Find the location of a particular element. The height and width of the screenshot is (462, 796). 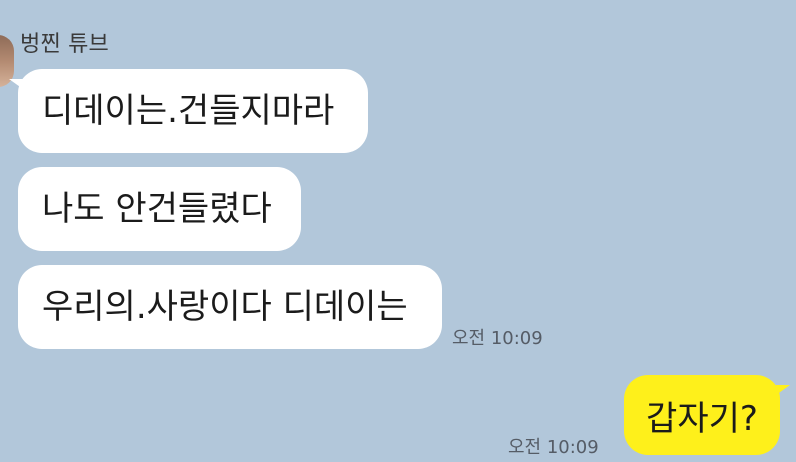

incoming-timestamp: 오전 10:09 is located at coordinates (497, 338).